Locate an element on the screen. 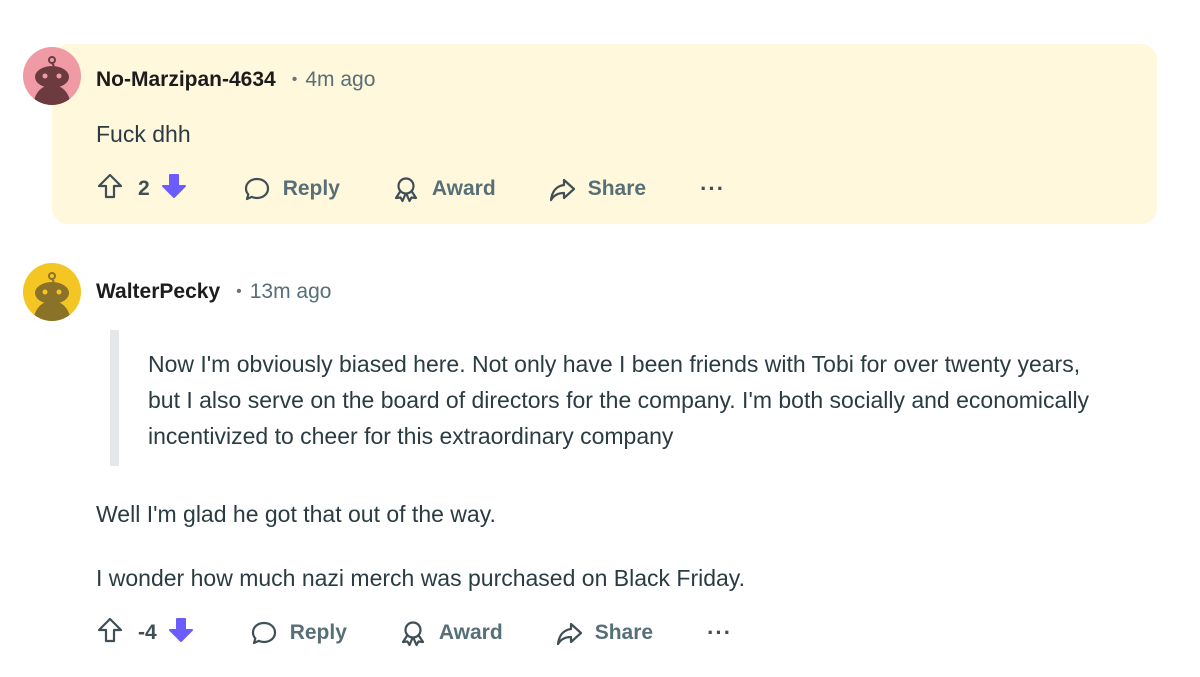 The width and height of the screenshot is (1200, 677). comment-actions: 2 Reply Award Share ··· is located at coordinates (410, 189).